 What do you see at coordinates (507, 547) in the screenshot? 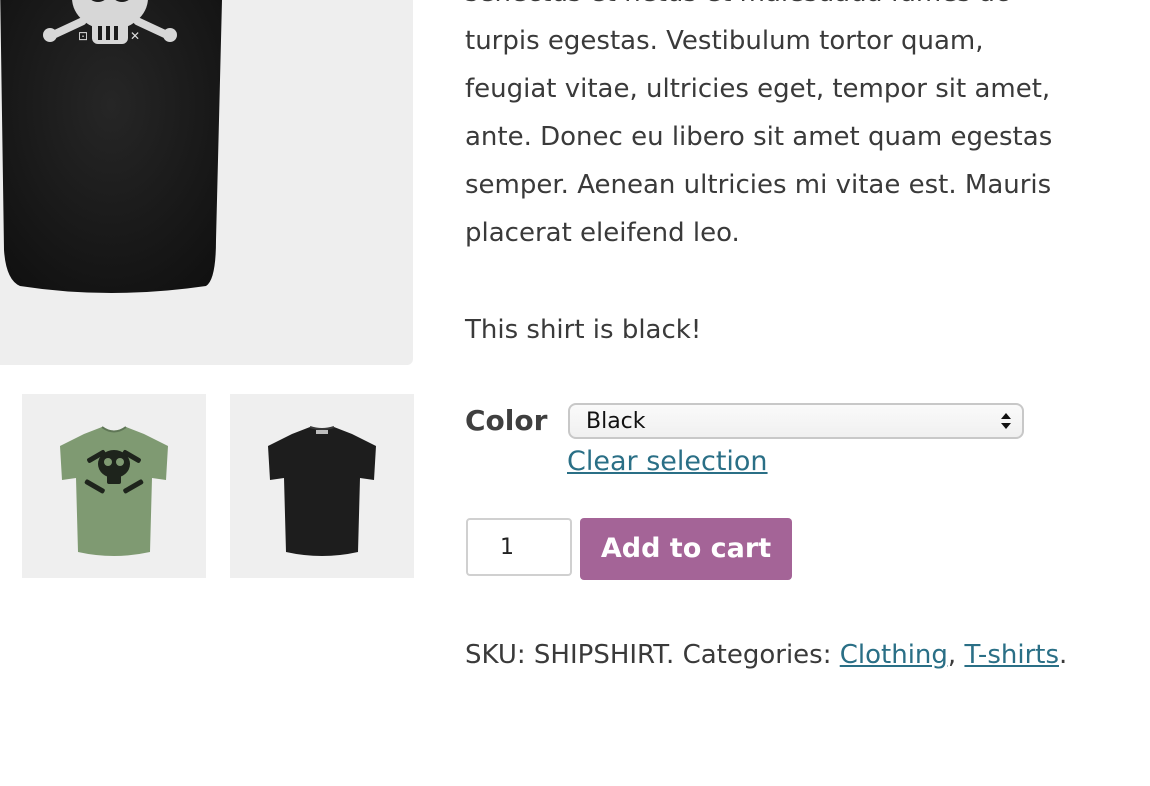
I see `quantity-value: 1` at bounding box center [507, 547].